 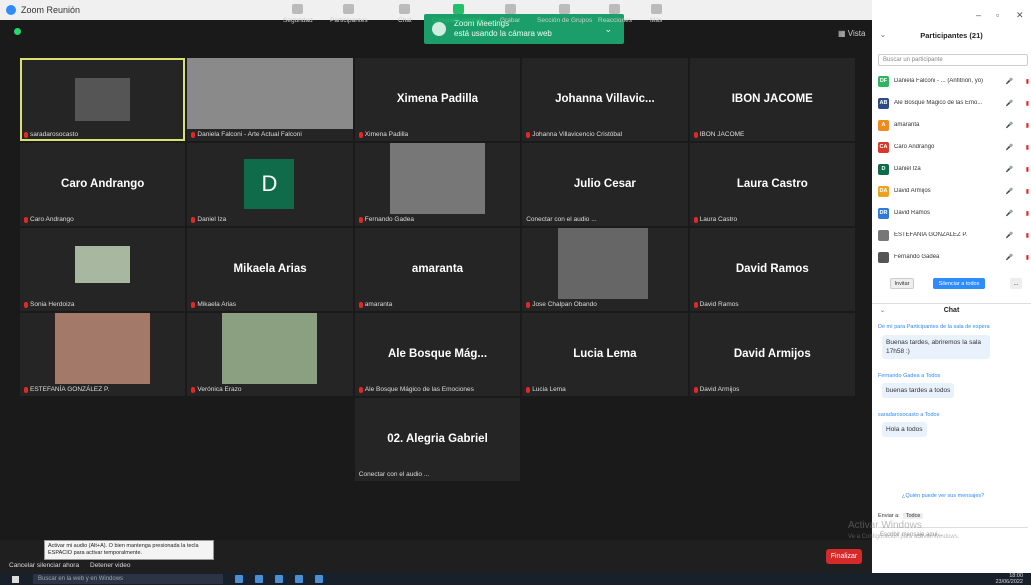 I want to click on share-screen-button: Compartir pantalla, so click(x=458, y=14).